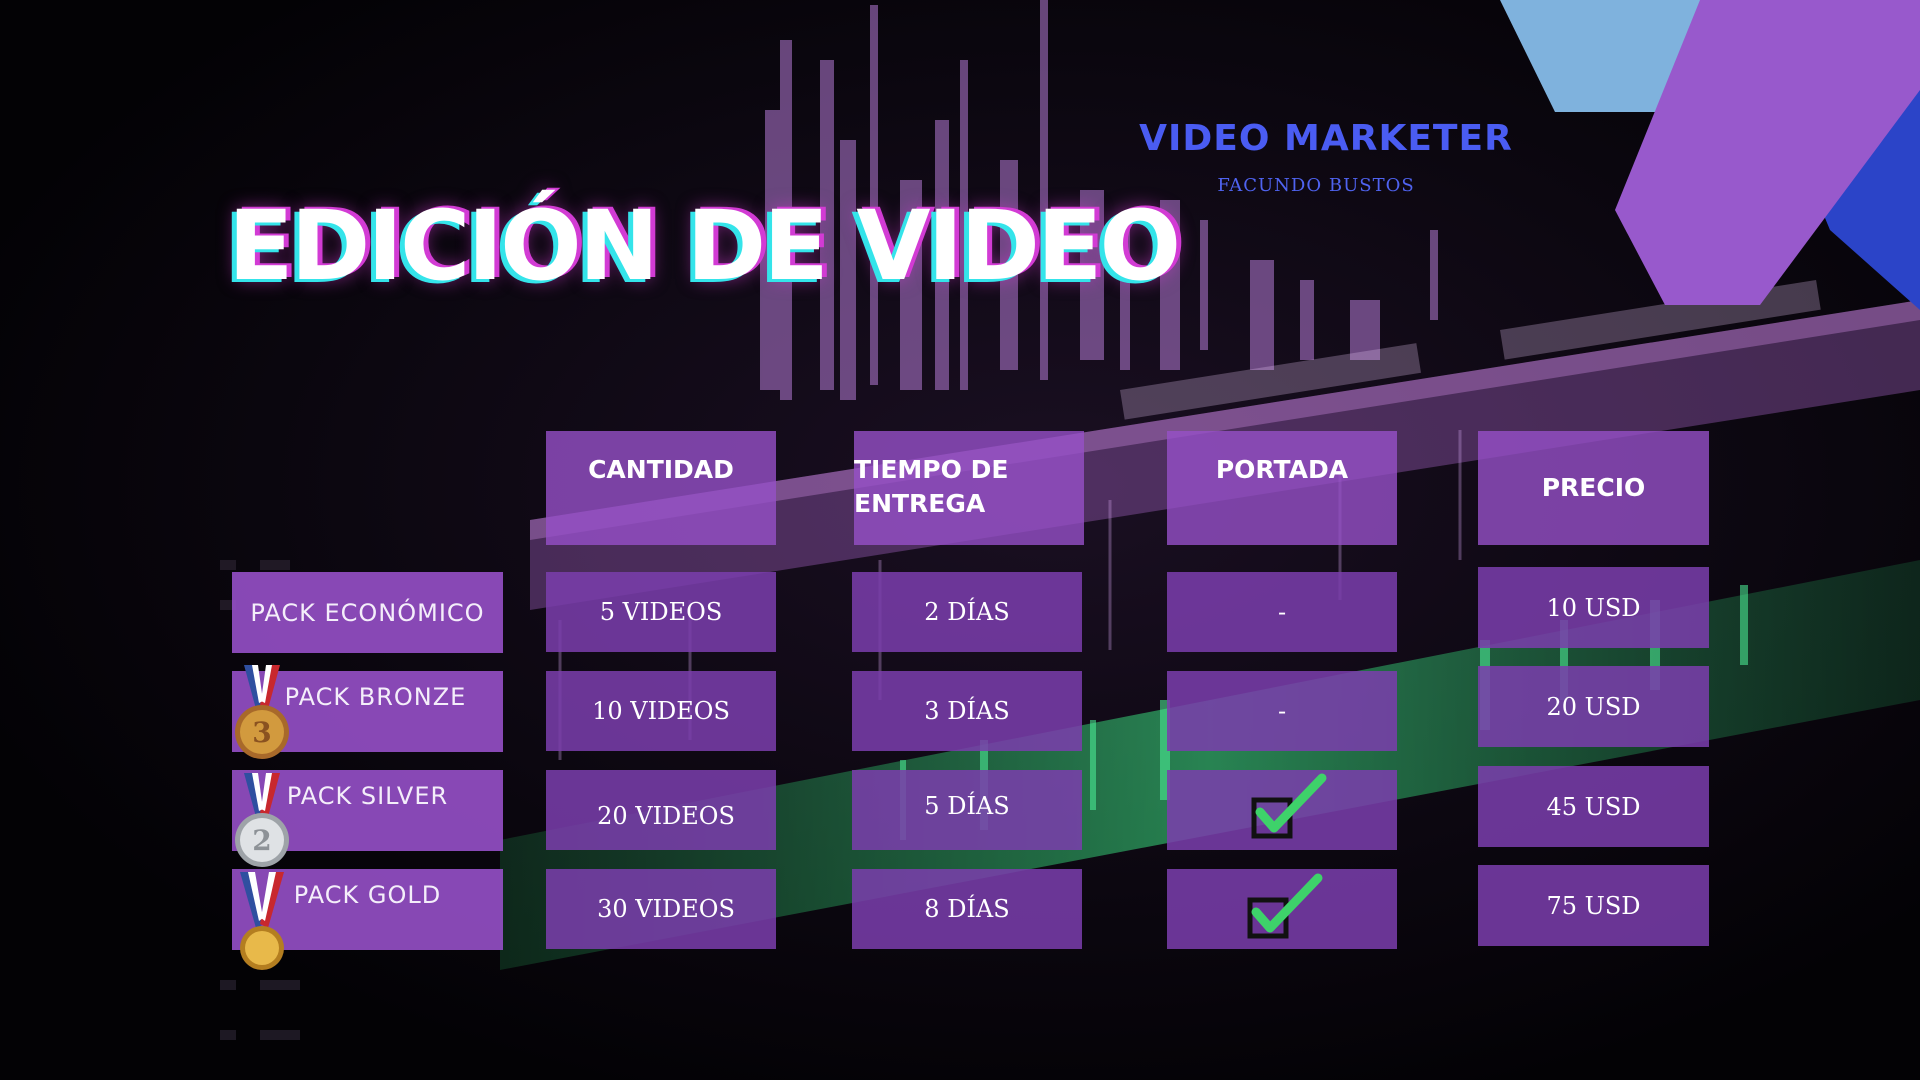 This screenshot has height=1080, width=1920. I want to click on row-label-text: PACK SILVER, so click(367, 796).